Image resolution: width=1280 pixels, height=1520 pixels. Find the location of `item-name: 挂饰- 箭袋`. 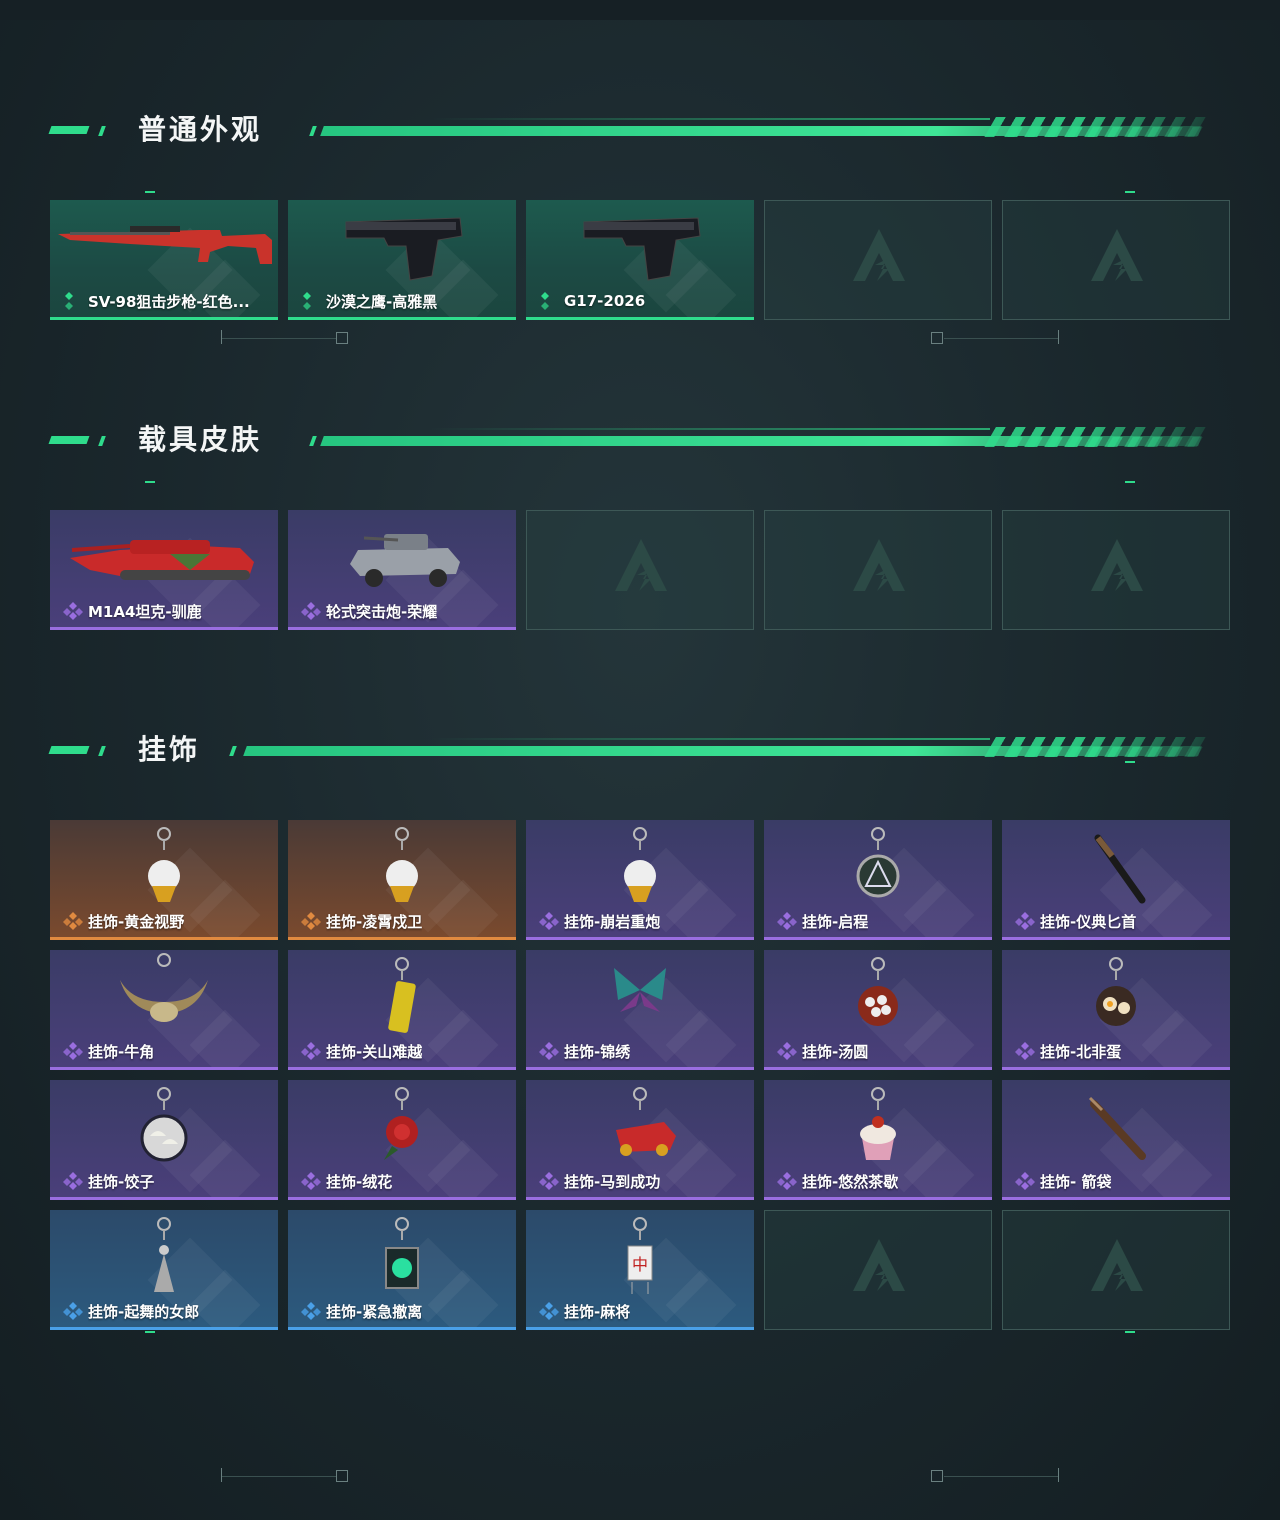

item-name: 挂饰- 箭袋 is located at coordinates (1076, 1181).